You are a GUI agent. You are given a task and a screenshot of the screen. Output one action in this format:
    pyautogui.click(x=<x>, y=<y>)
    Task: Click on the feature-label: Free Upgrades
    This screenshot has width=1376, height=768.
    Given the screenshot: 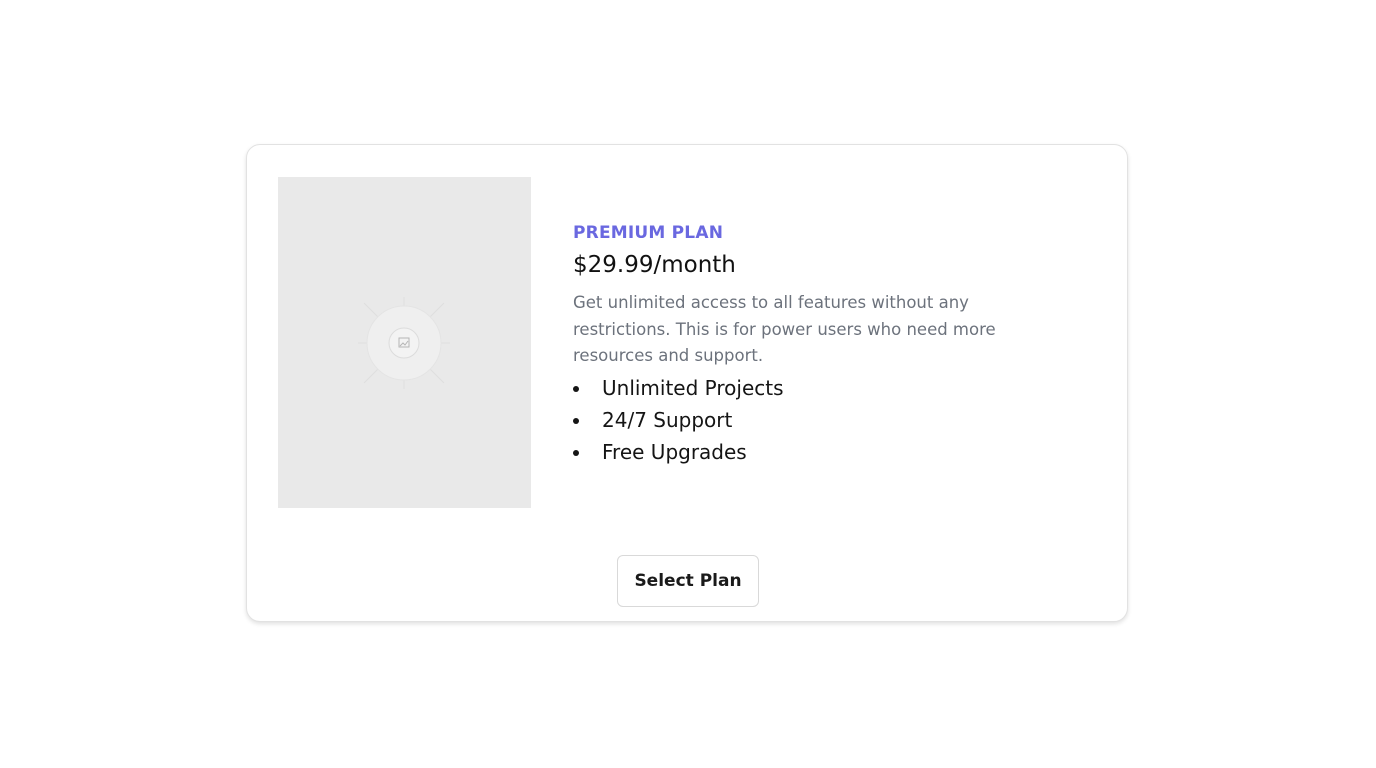 What is the action you would take?
    pyautogui.click(x=674, y=451)
    